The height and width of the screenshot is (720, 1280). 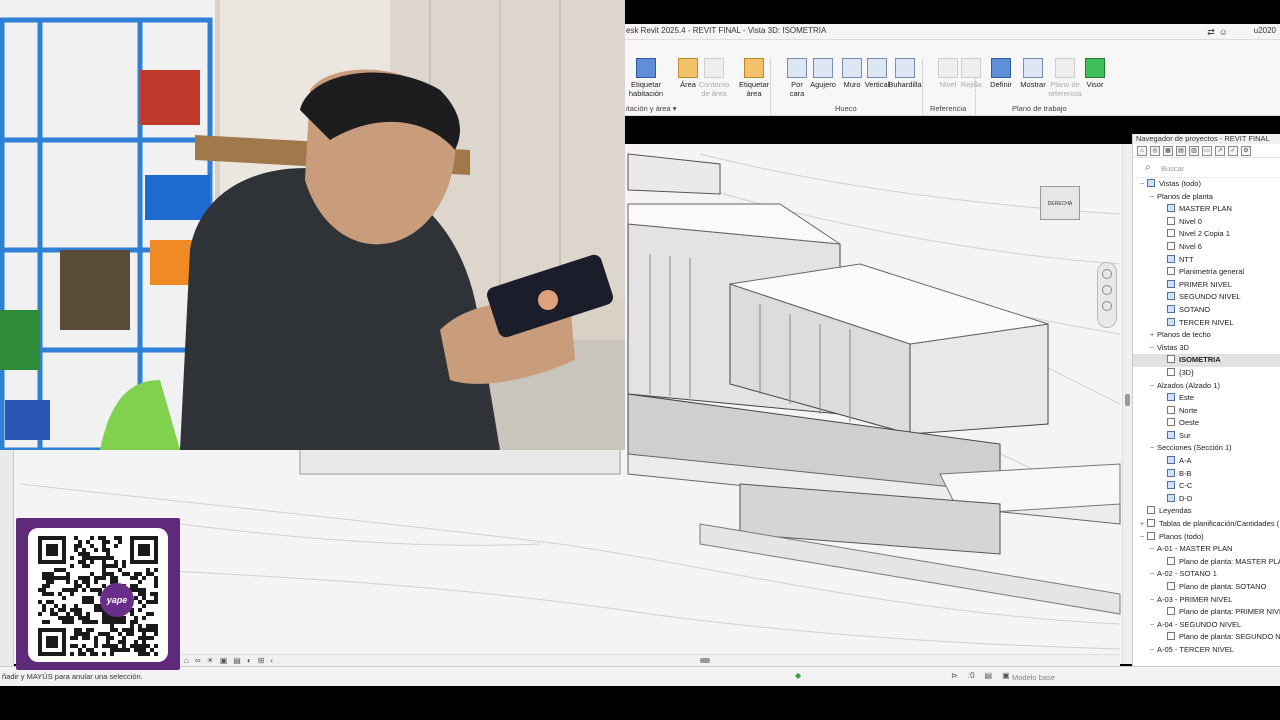 What do you see at coordinates (210, 660) in the screenshot?
I see `lightbulb-icon: ☀` at bounding box center [210, 660].